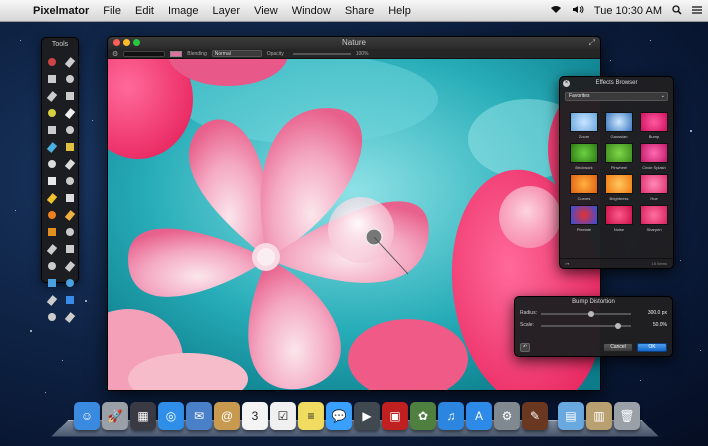 This screenshot has height=446, width=708. I want to click on effect-item: Sharpen, so click(654, 218).